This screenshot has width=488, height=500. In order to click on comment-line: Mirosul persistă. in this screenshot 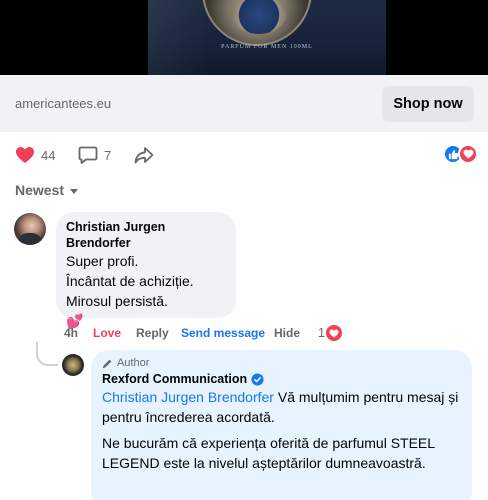, I will do `click(117, 301)`.